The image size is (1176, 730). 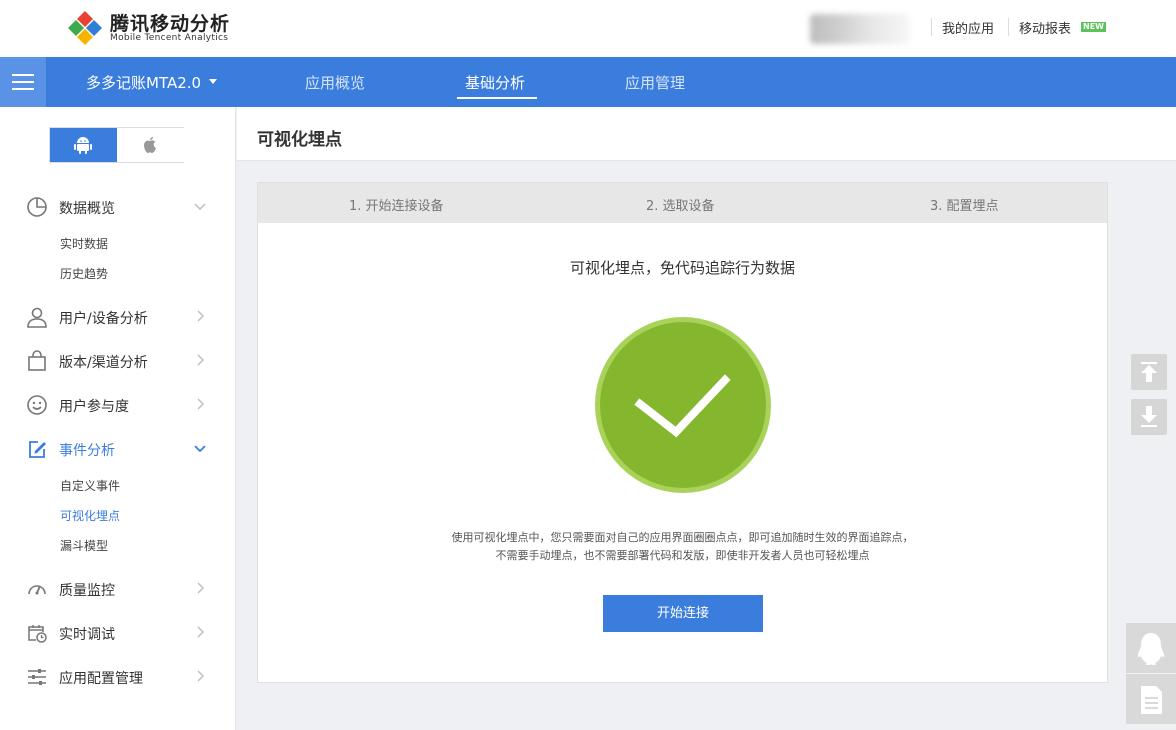 What do you see at coordinates (84, 243) in the screenshot?
I see `sidebar-subitem-realtime-data: 实时数据` at bounding box center [84, 243].